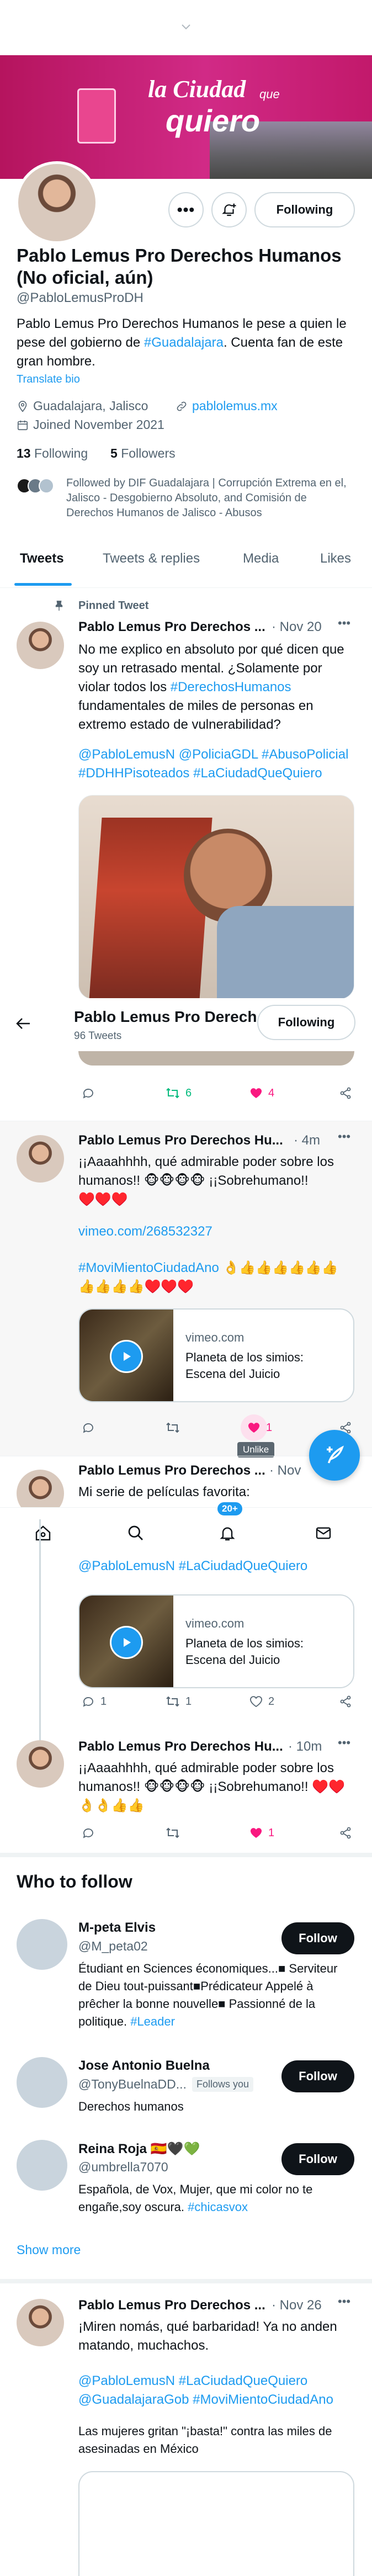 The image size is (372, 2576). Describe the element at coordinates (216, 1566) in the screenshot. I see `tweet-tags: @PabloLemusN #LaCiudadQueQuiero` at that location.